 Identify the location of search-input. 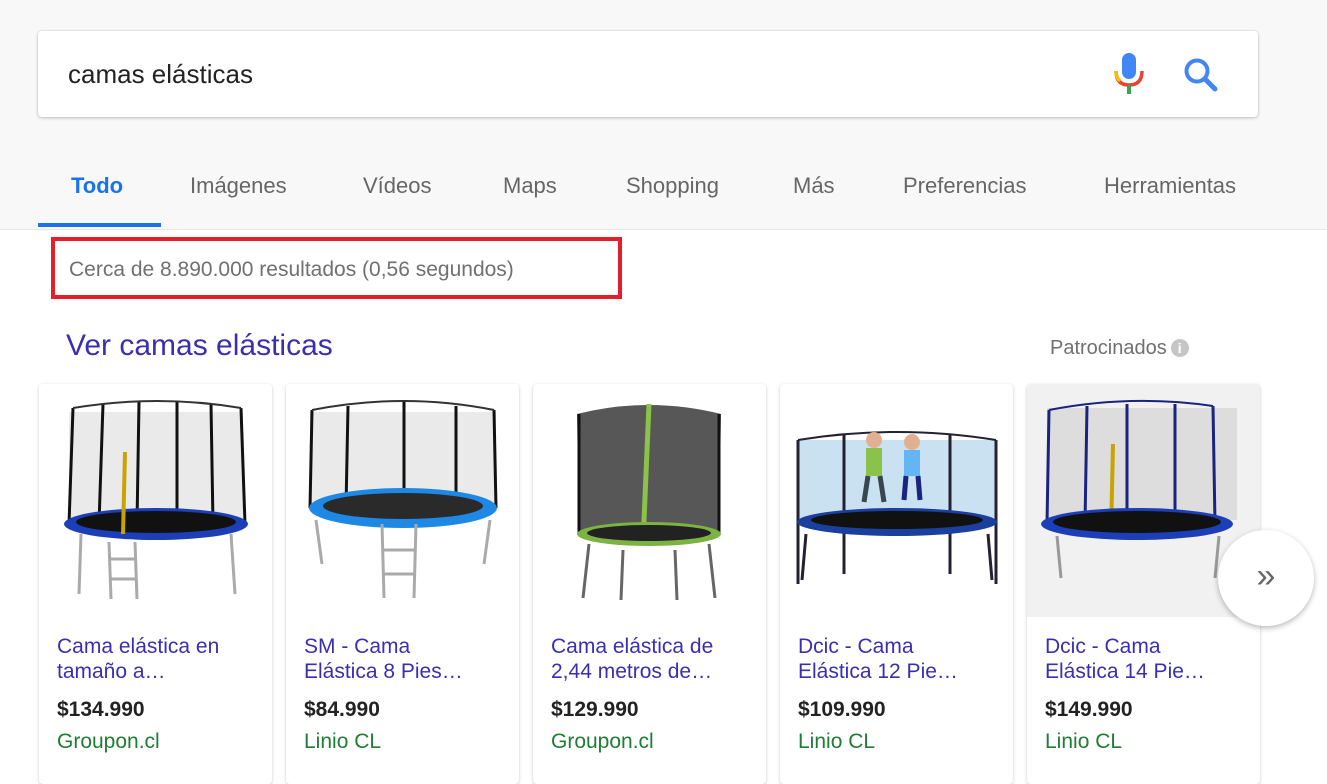
(573, 74).